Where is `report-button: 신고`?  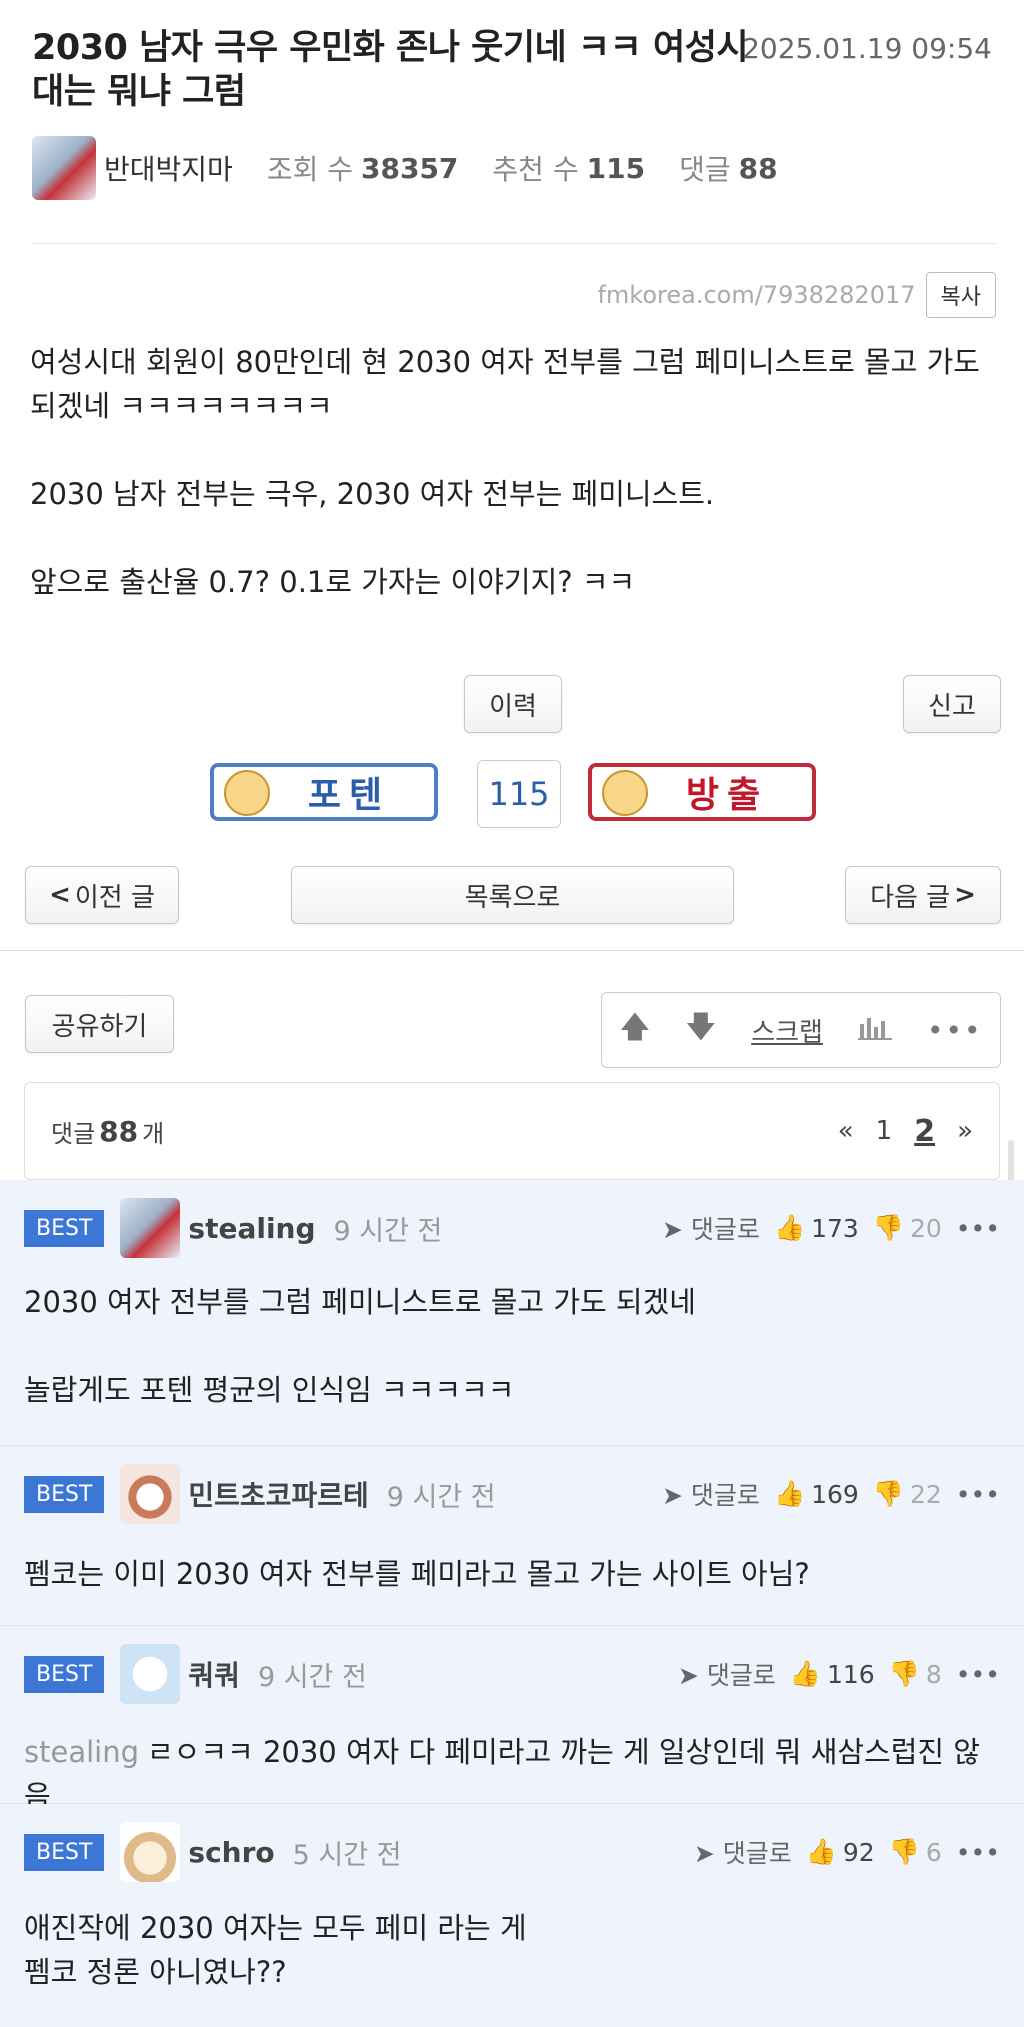 report-button: 신고 is located at coordinates (952, 704).